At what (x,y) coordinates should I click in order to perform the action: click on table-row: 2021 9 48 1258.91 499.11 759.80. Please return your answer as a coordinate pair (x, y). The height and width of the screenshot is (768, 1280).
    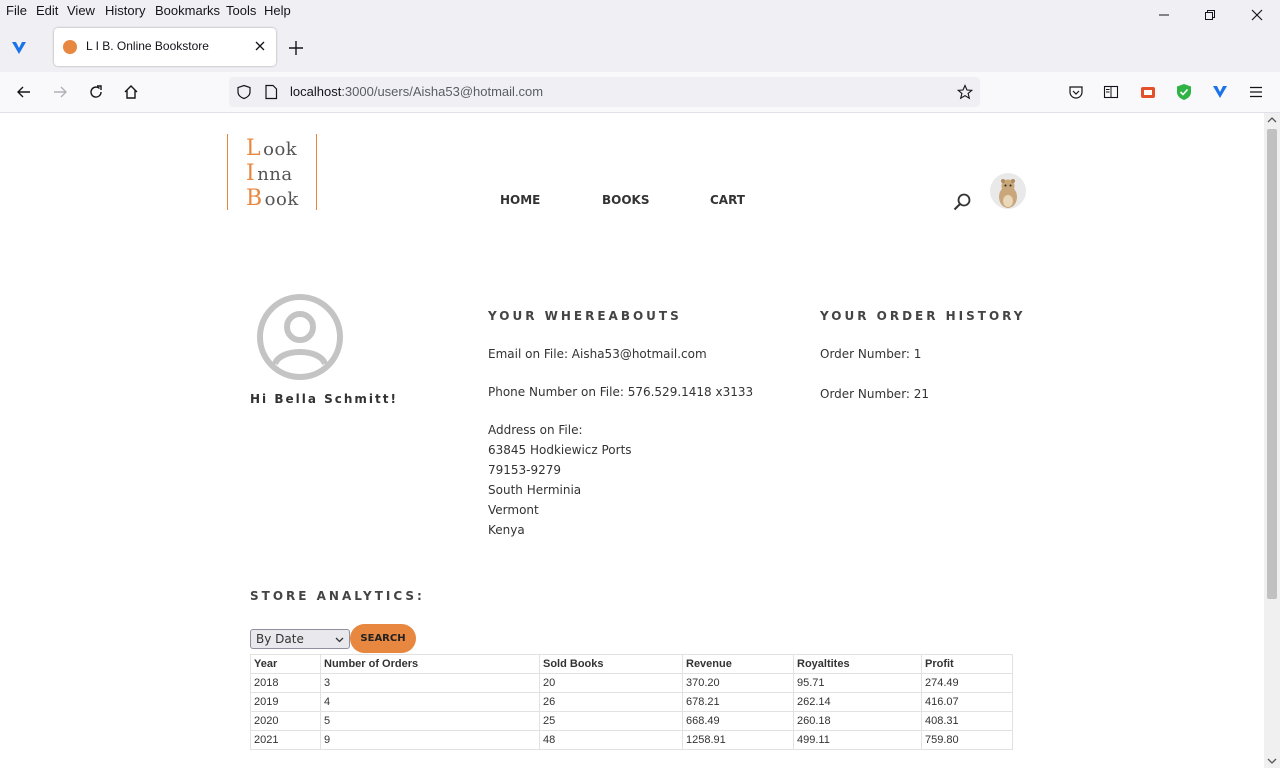
    Looking at the image, I should click on (631, 740).